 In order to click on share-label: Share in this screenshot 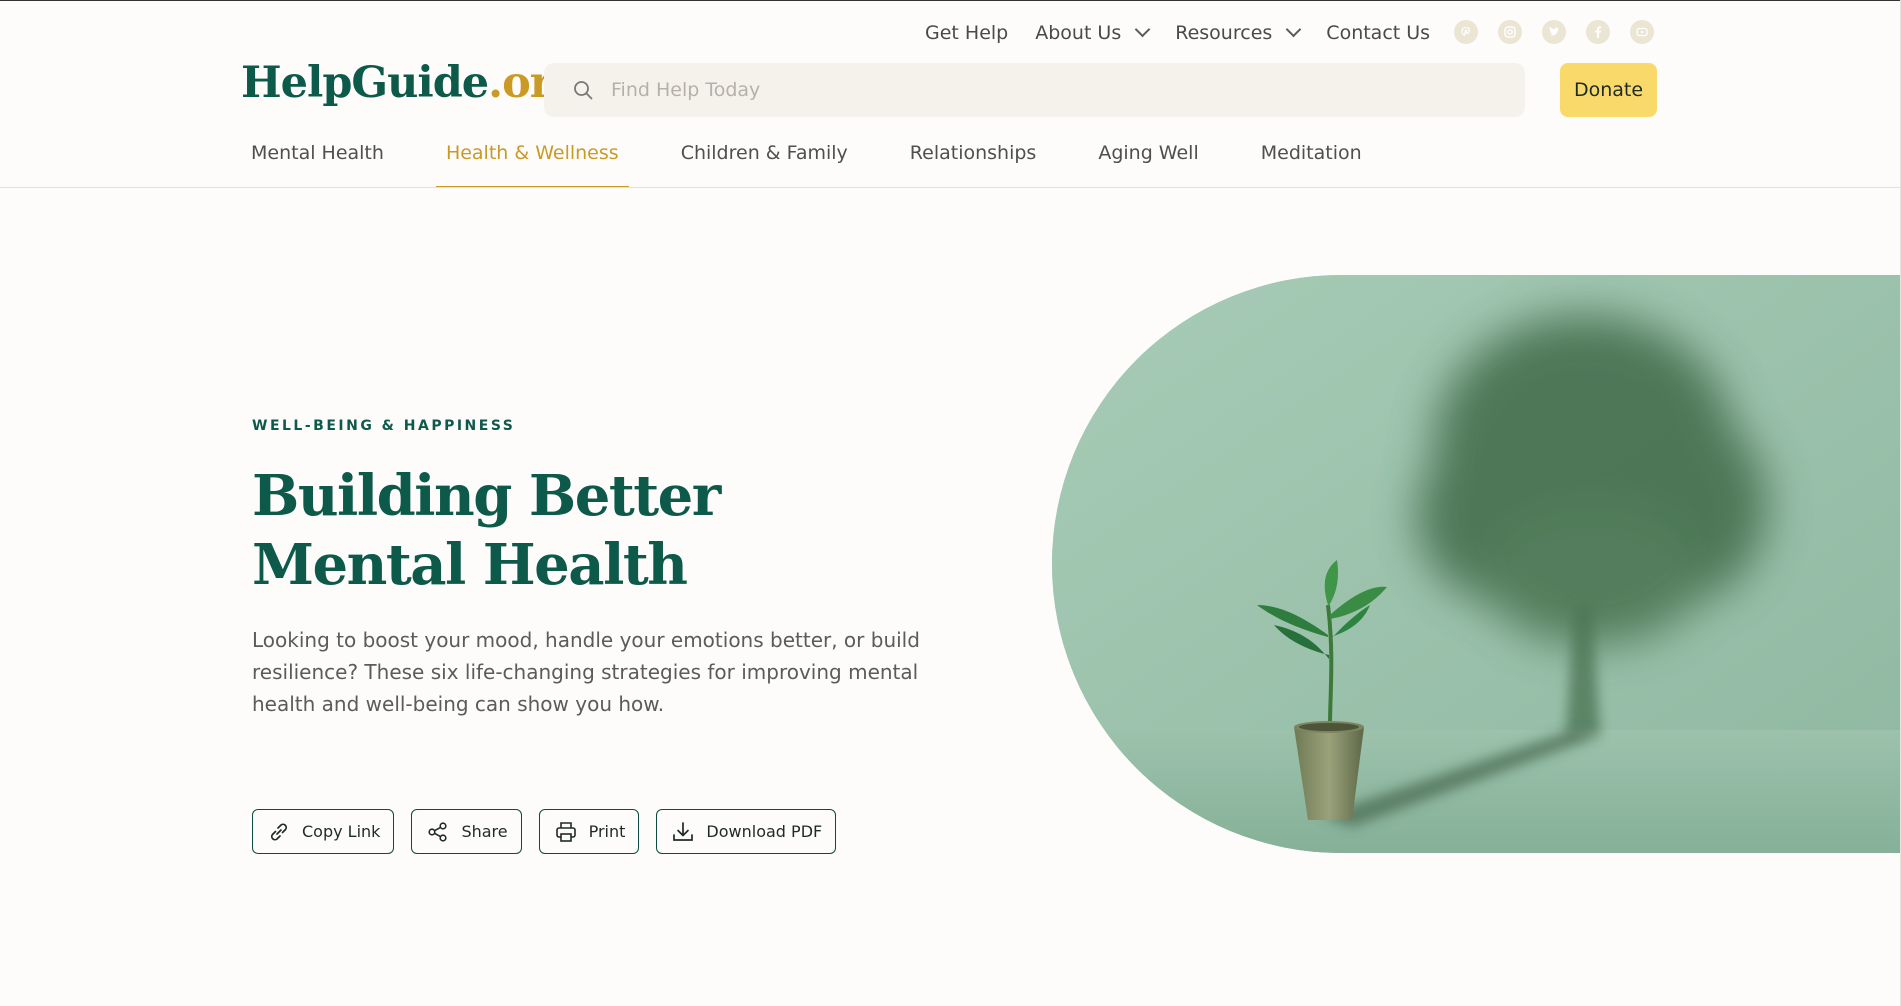, I will do `click(484, 831)`.